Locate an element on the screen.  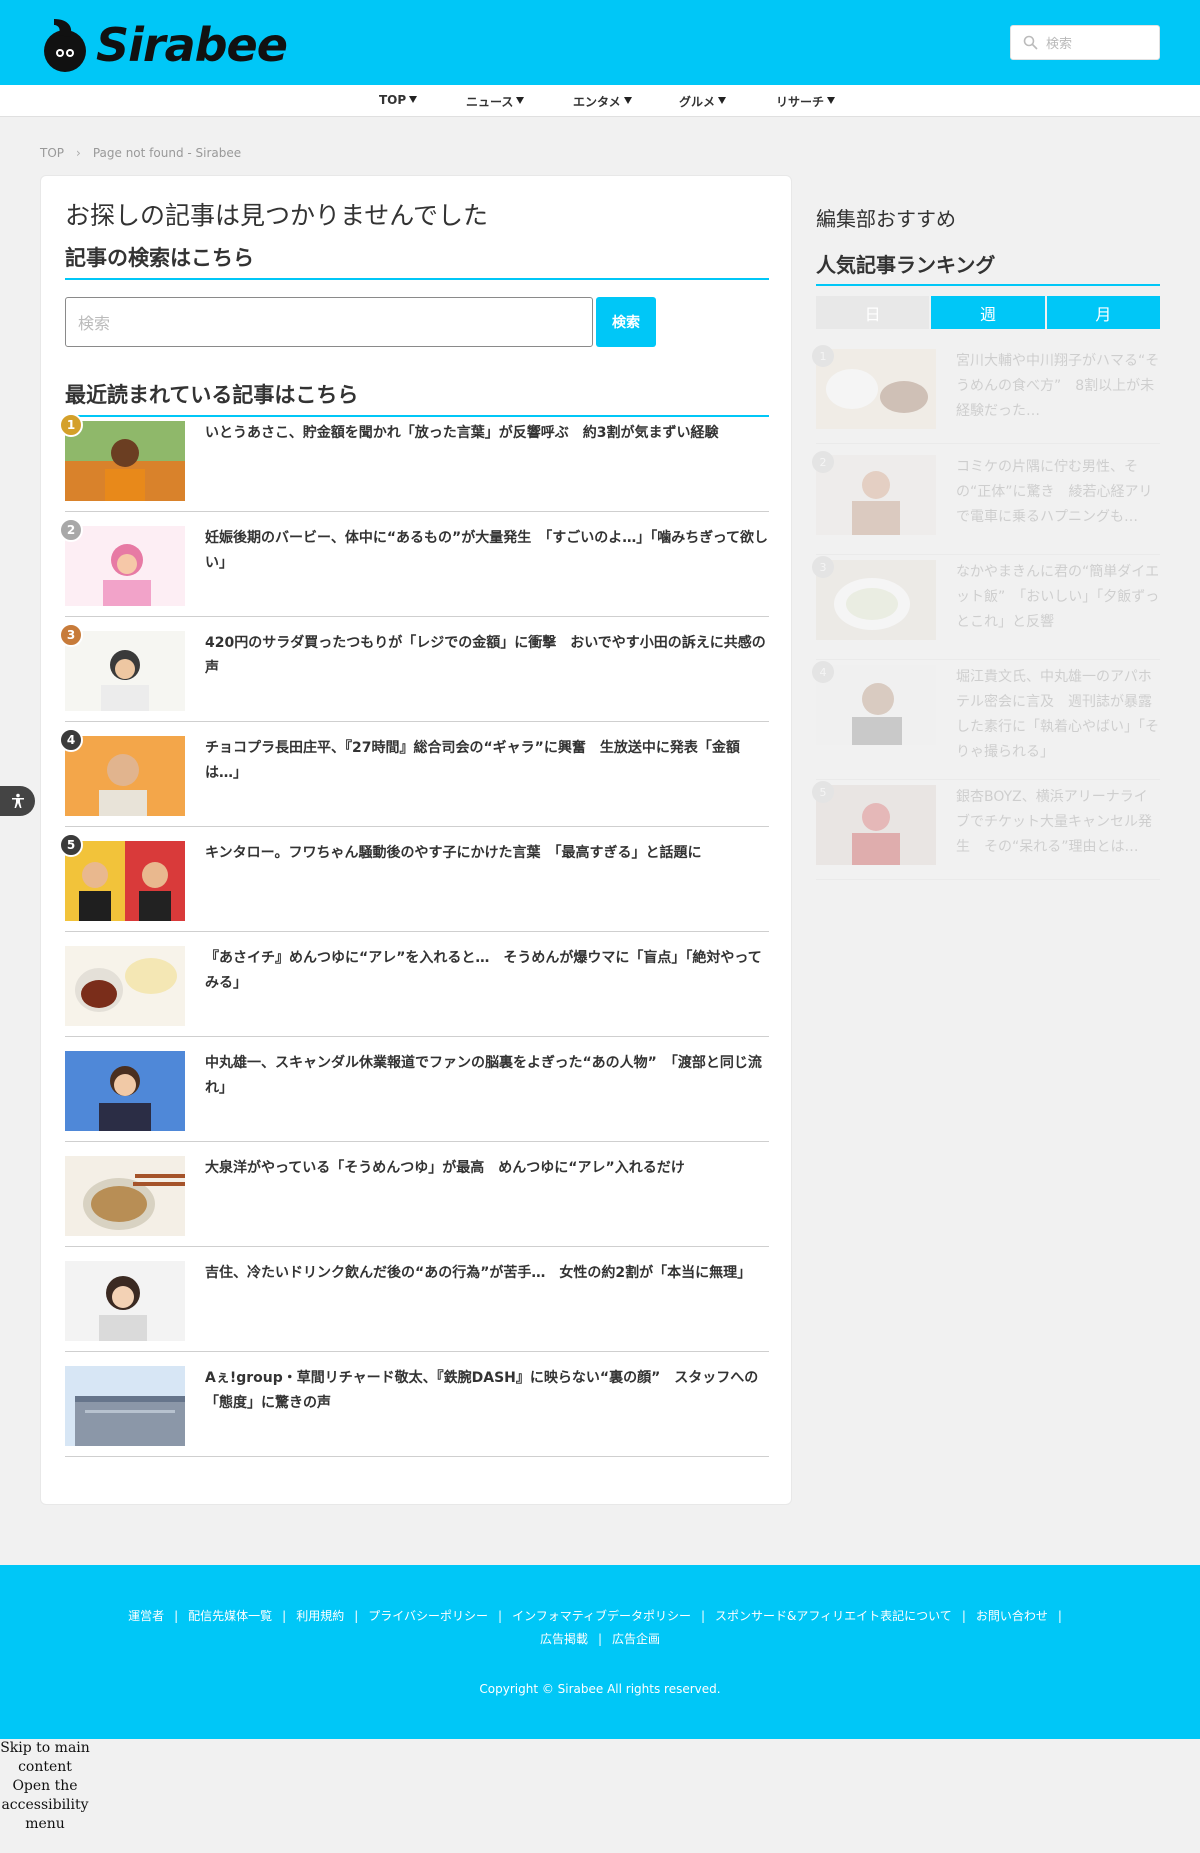
main-nav: TOP ニュース エンタメ グルメ リサーチ is located at coordinates (600, 101).